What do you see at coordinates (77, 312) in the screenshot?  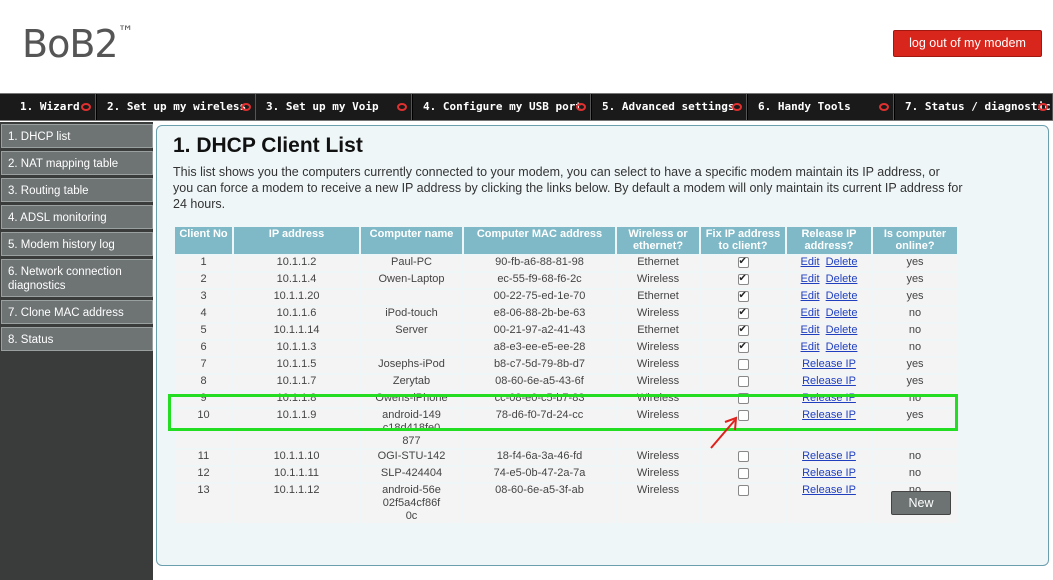 I see `sidebar-item-7: 7. Clone MAC address` at bounding box center [77, 312].